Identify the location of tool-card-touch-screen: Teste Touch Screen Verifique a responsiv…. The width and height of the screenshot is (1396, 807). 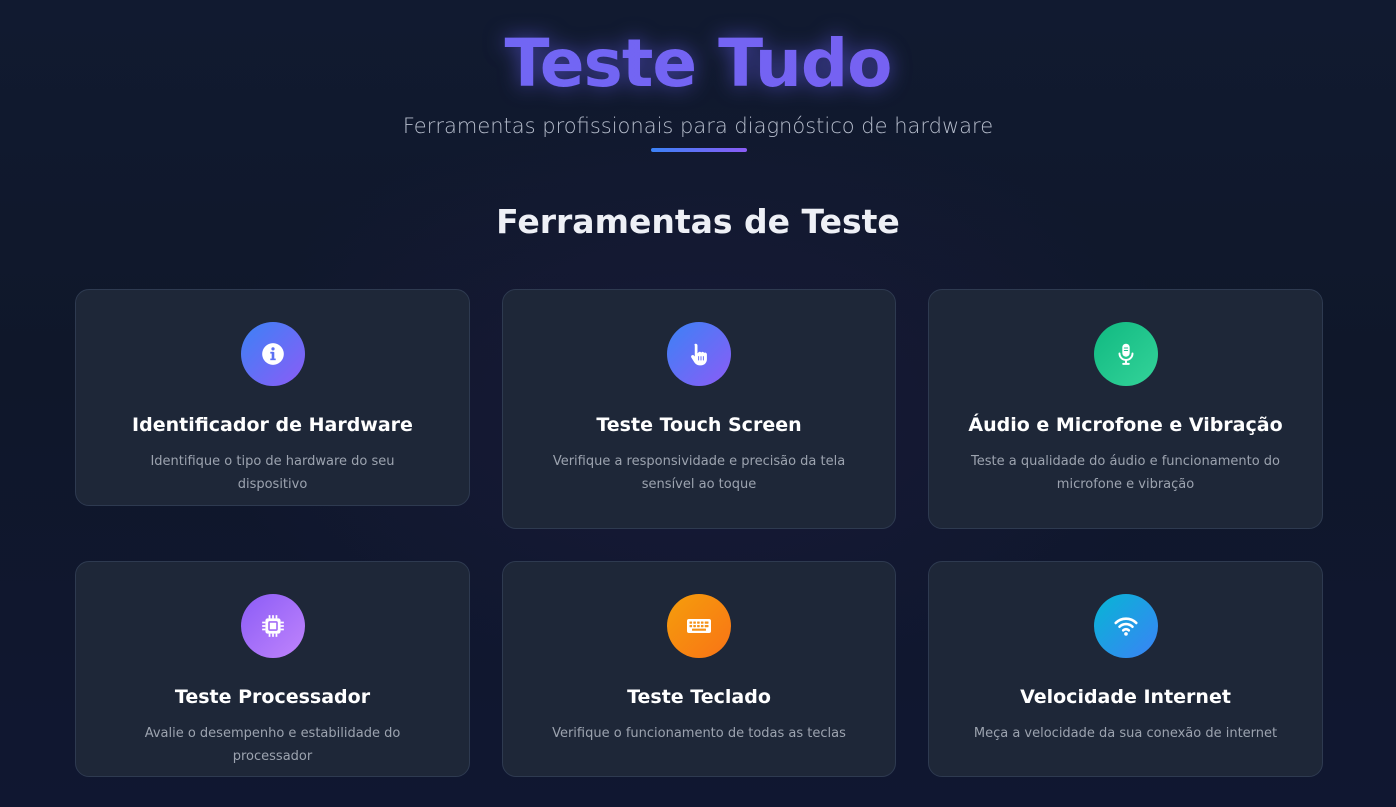
(699, 409).